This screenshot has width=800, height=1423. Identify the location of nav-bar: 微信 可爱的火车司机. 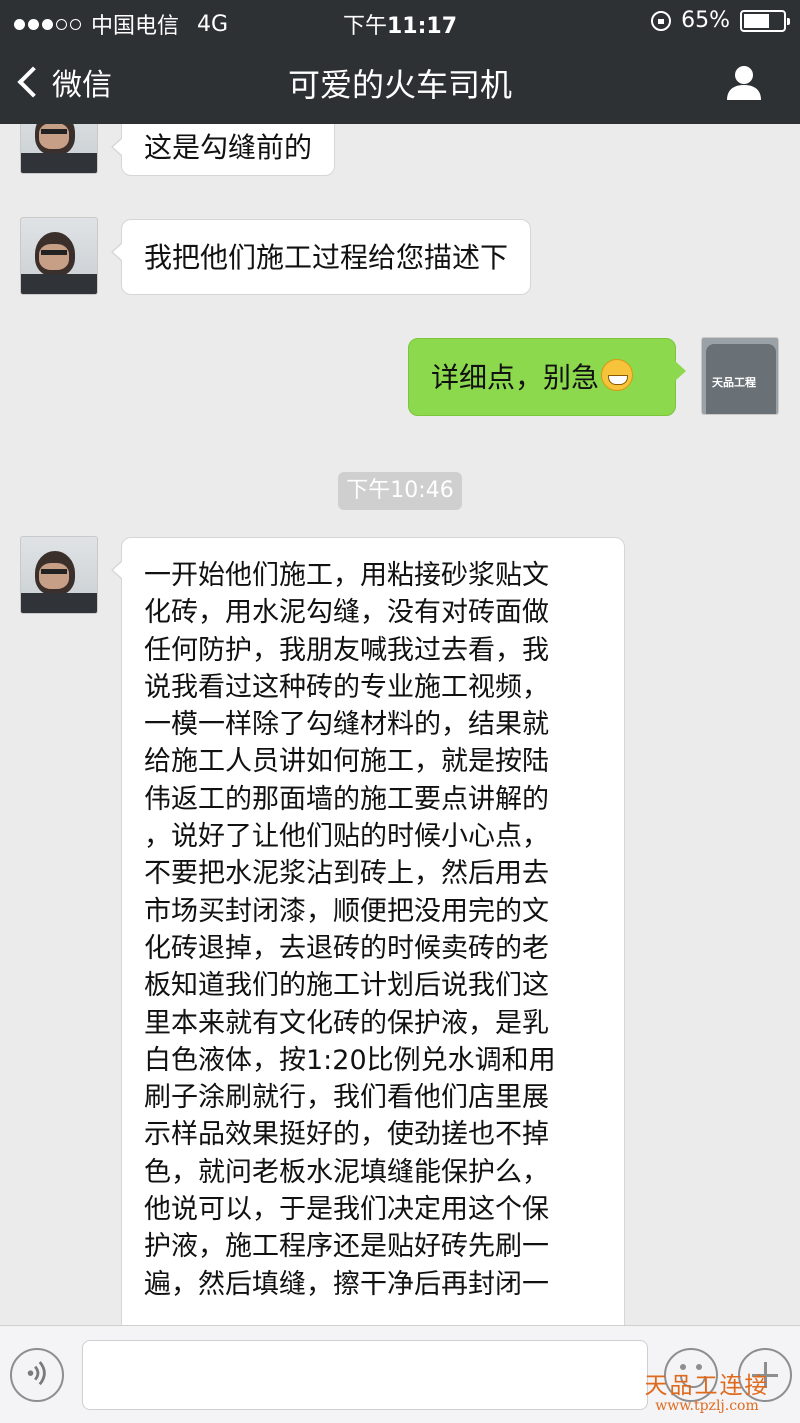
(400, 82).